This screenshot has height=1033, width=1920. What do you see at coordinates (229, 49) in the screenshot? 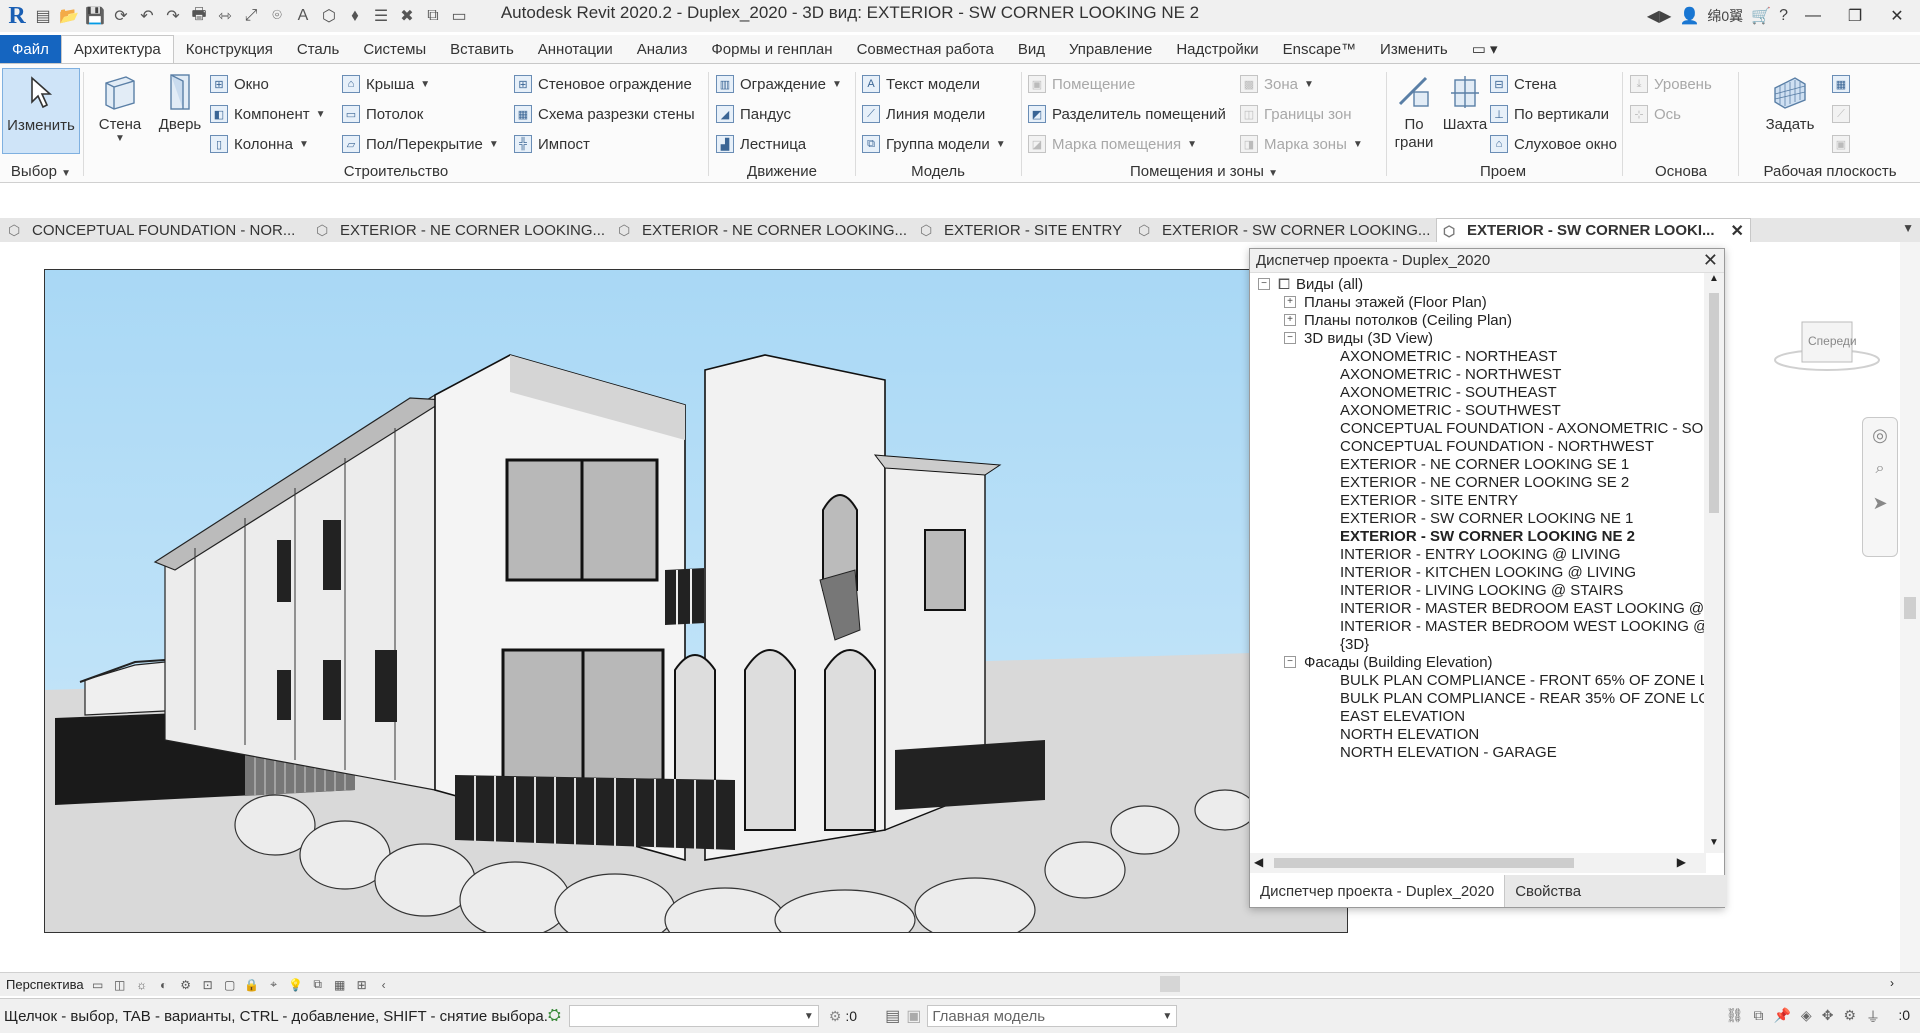
I see `tab-structure: Конструкция` at bounding box center [229, 49].